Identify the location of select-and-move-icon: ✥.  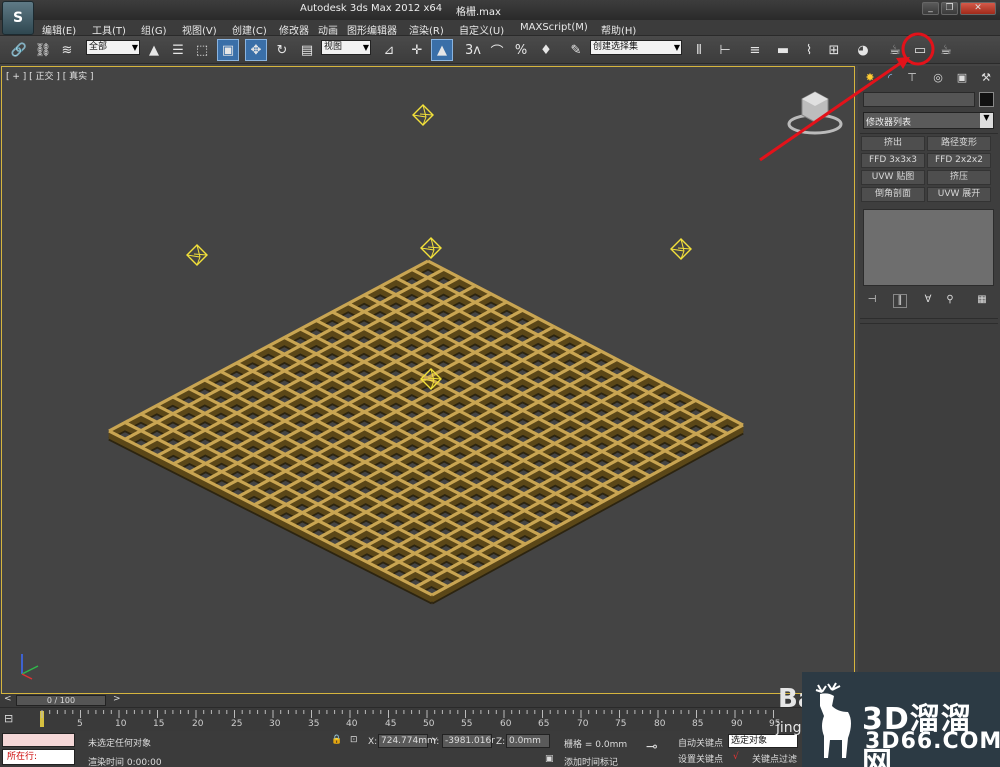
(256, 50).